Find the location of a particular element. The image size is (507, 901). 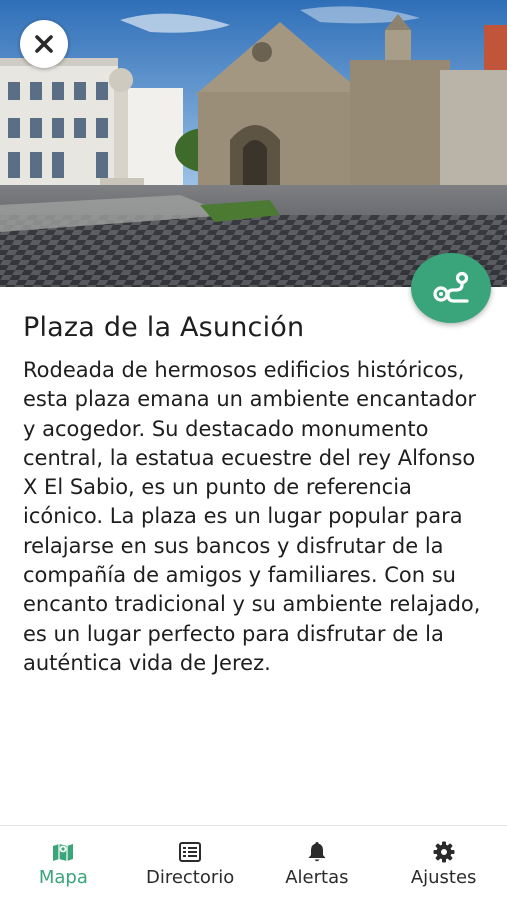

route-icon is located at coordinates (451, 287).